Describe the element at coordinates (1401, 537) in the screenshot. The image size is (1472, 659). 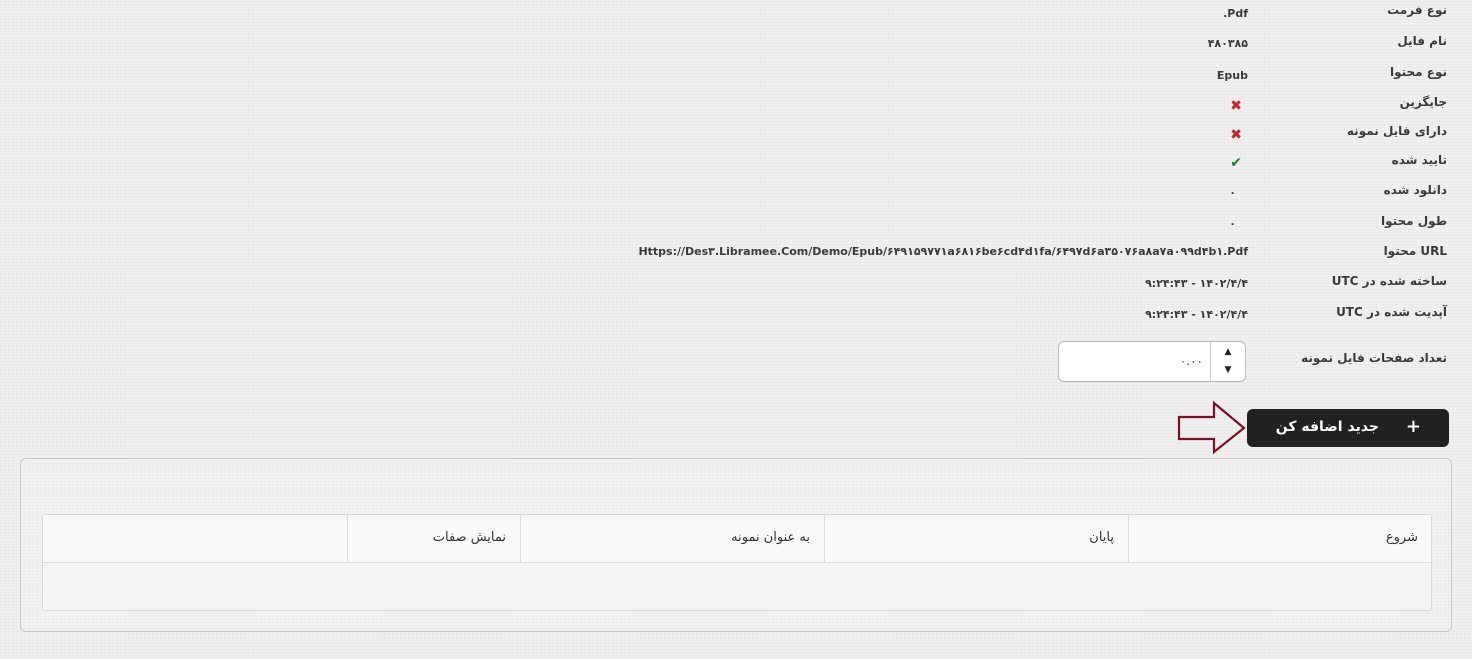
I see `column-start-label: شروع` at that location.